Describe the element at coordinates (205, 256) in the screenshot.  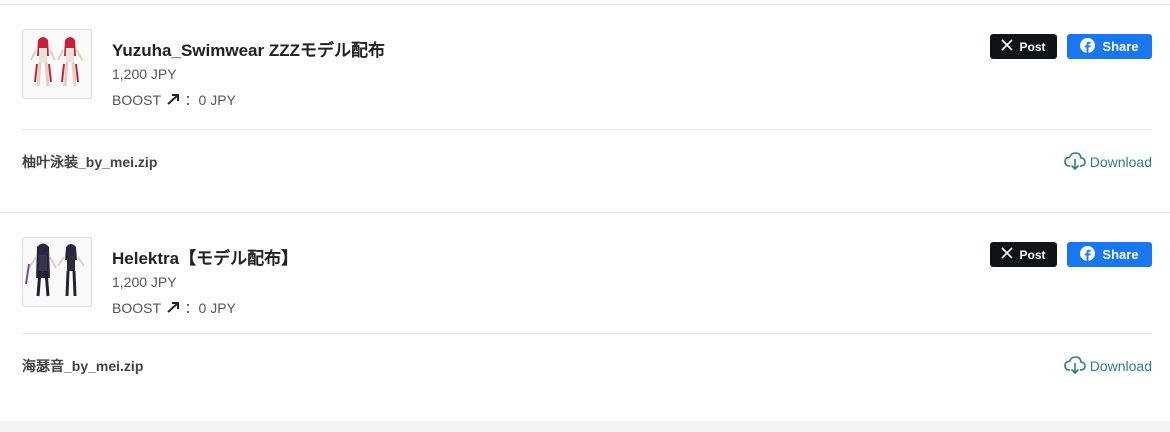
I see `product-title: Helektra【モデル配布】` at that location.